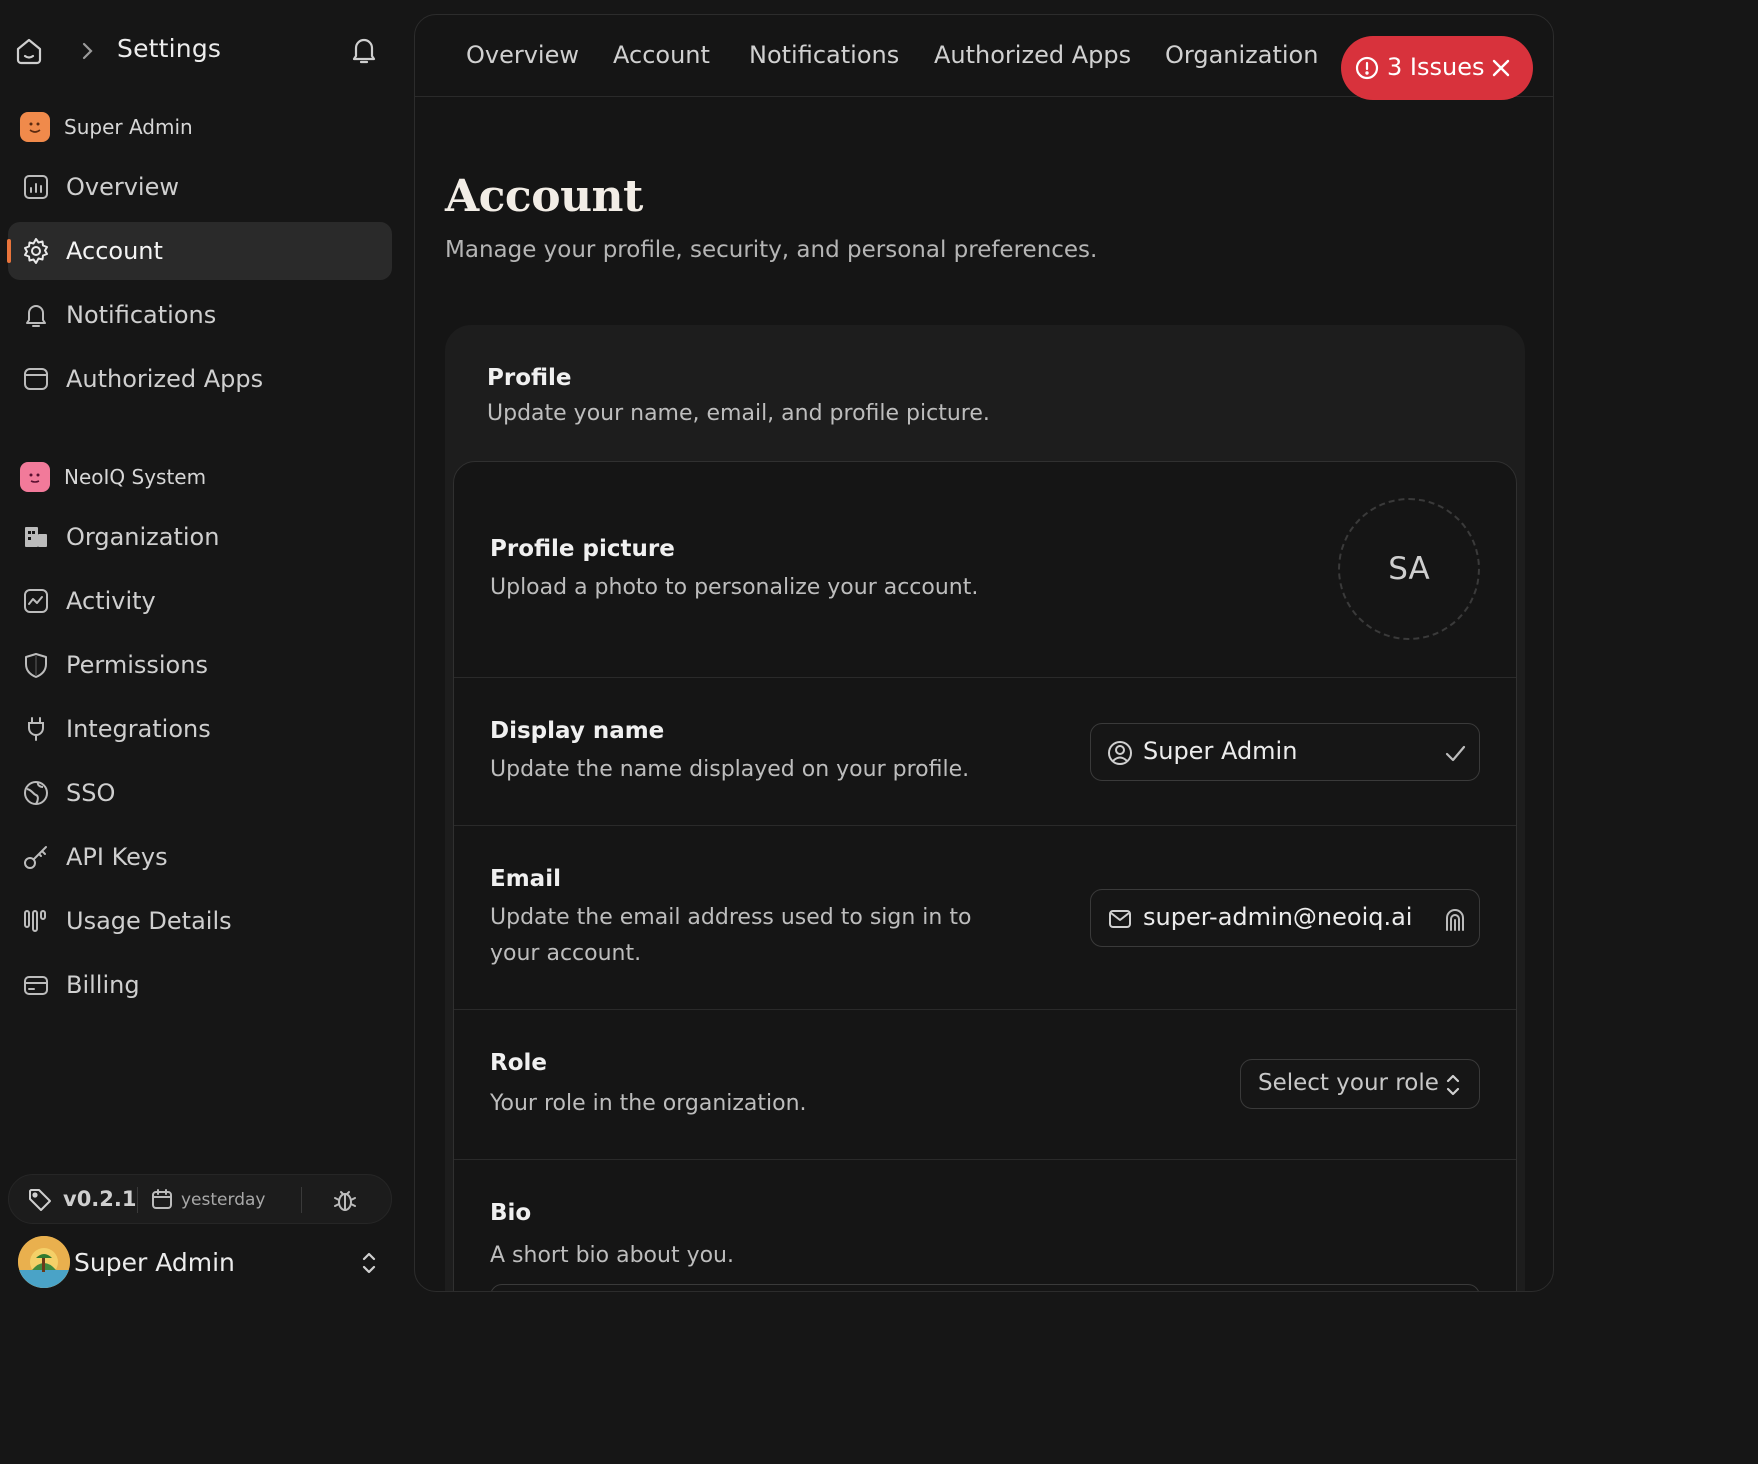 Image resolution: width=1758 pixels, height=1464 pixels. Describe the element at coordinates (169, 48) in the screenshot. I see `breadcrumb-settings: Settings` at that location.